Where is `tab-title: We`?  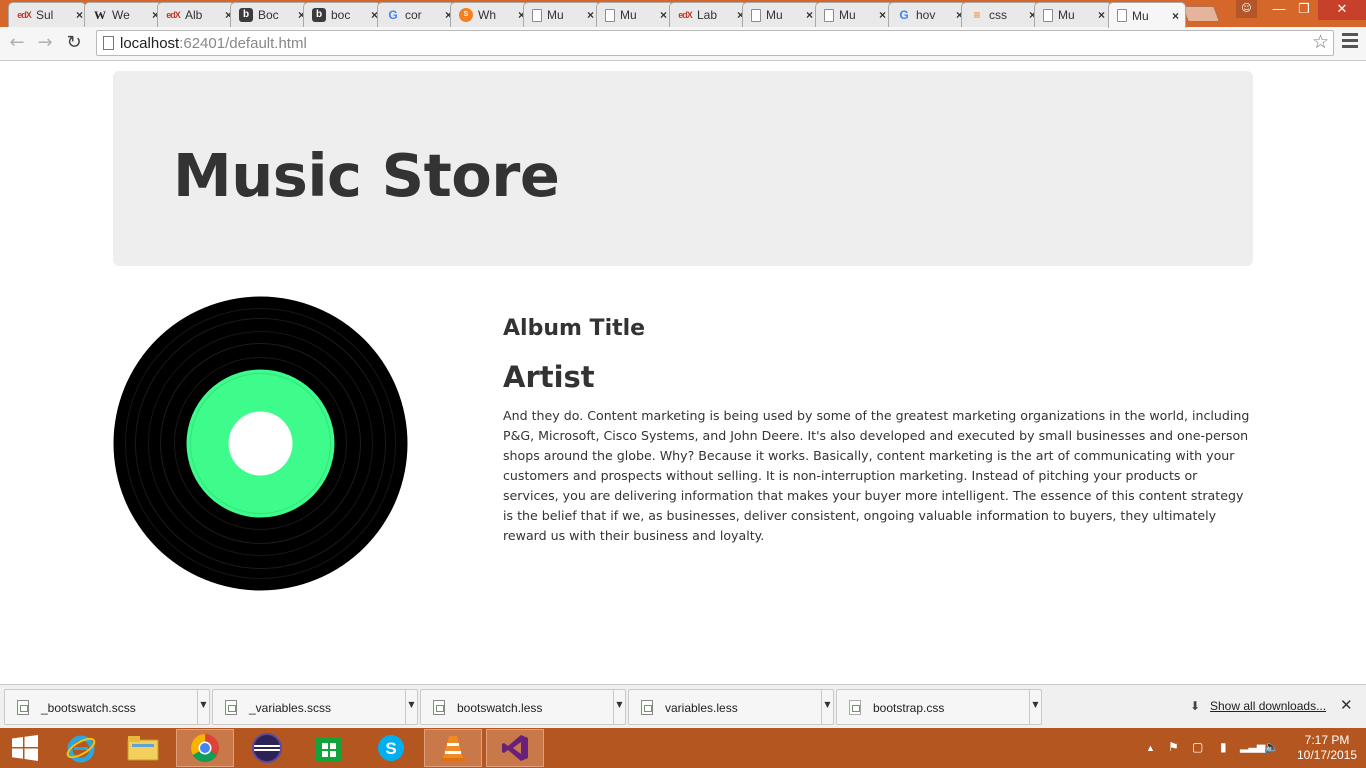
tab-title: We is located at coordinates (121, 15).